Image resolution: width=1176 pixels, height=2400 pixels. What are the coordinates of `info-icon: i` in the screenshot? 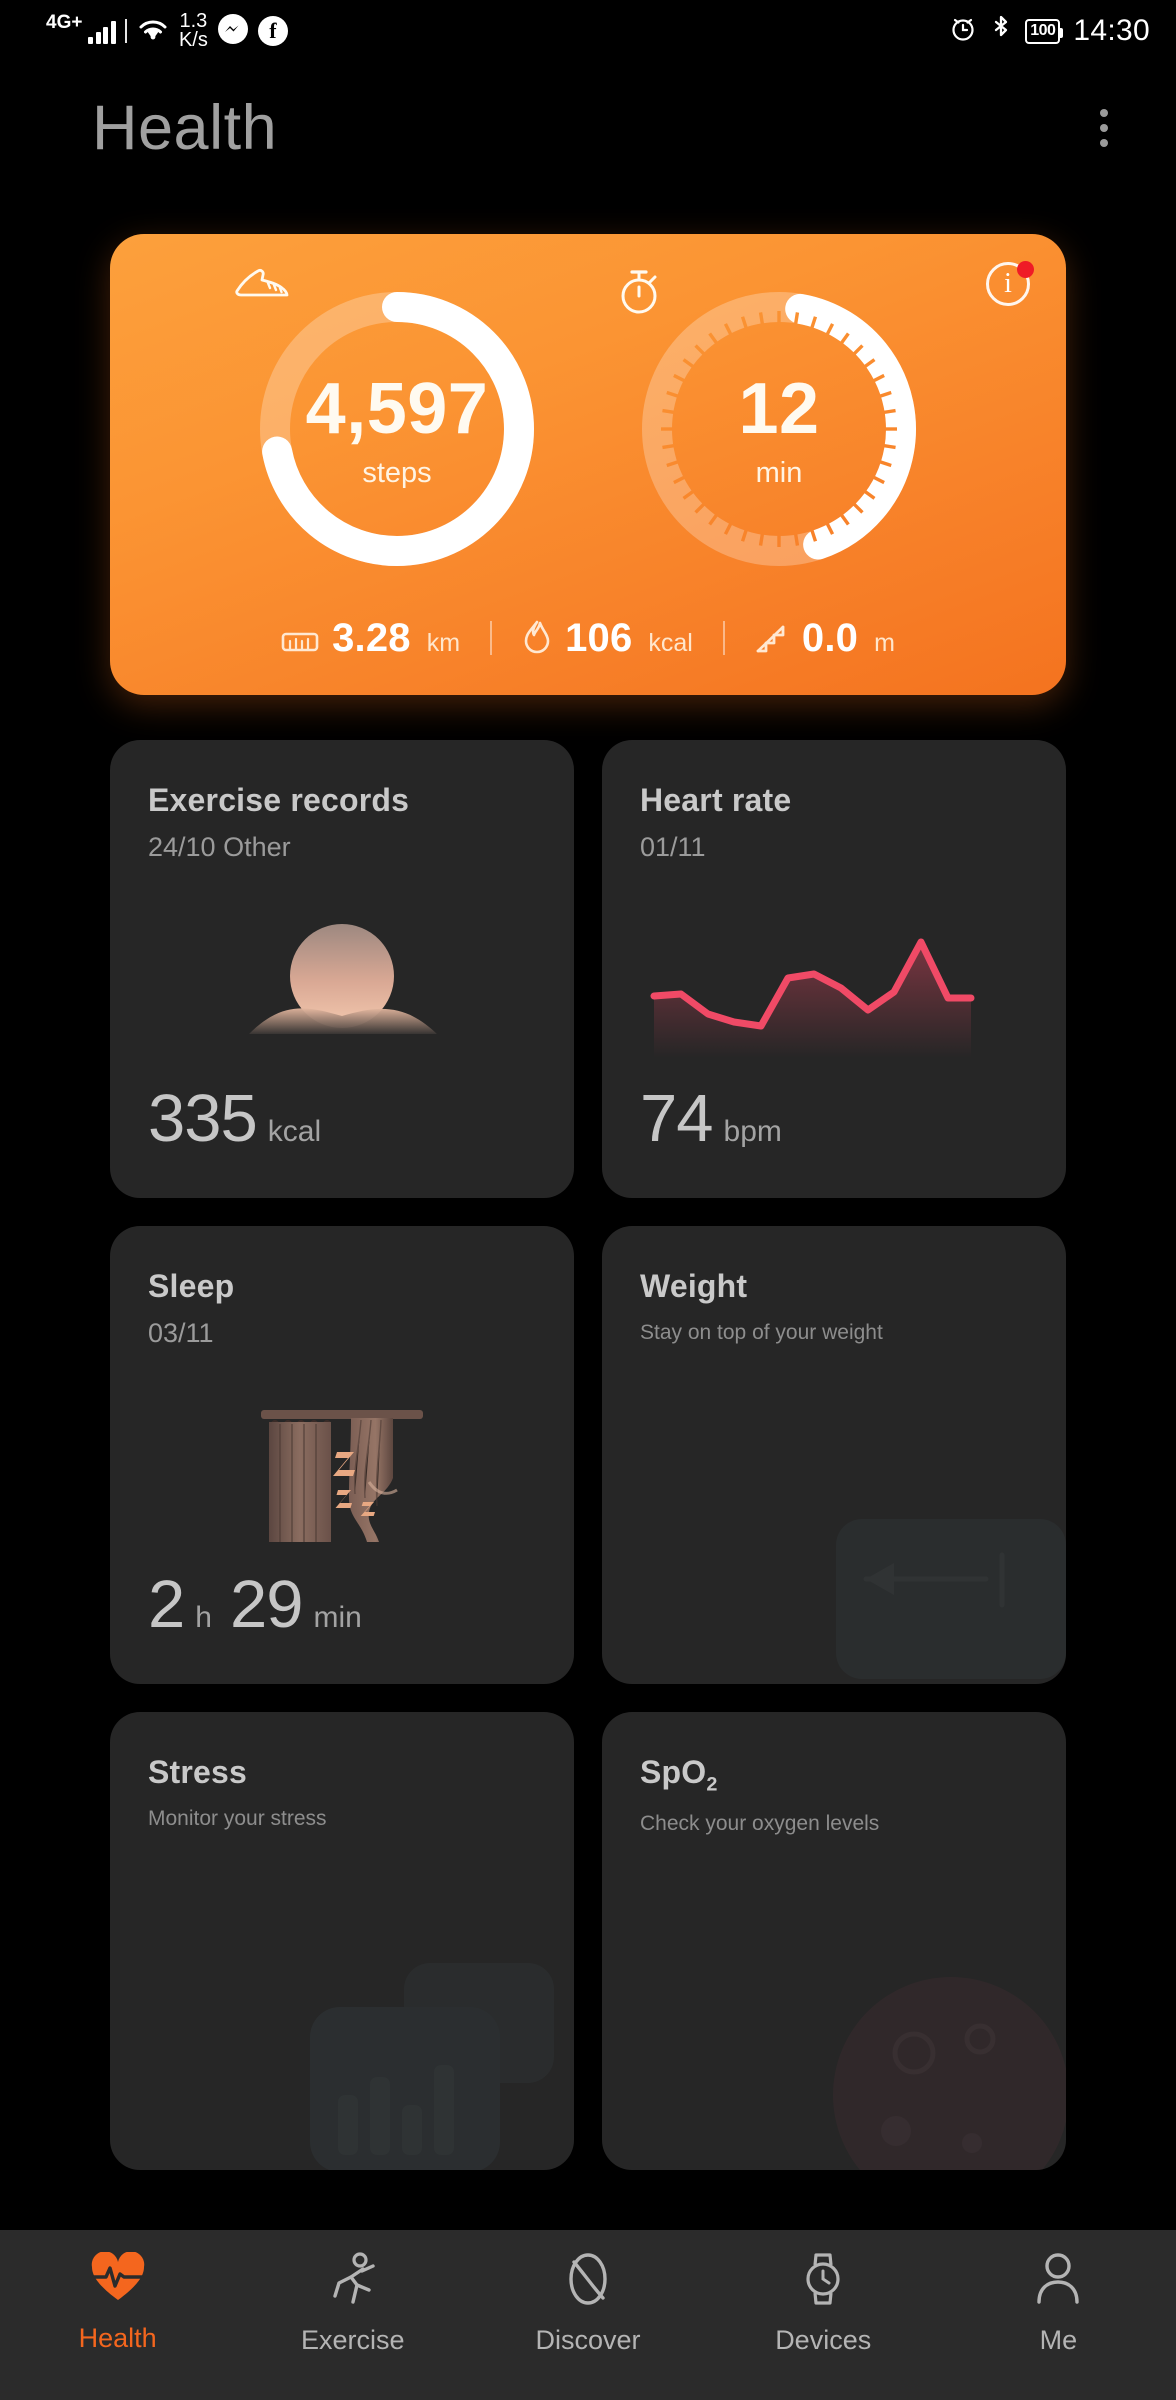 It's located at (1010, 284).